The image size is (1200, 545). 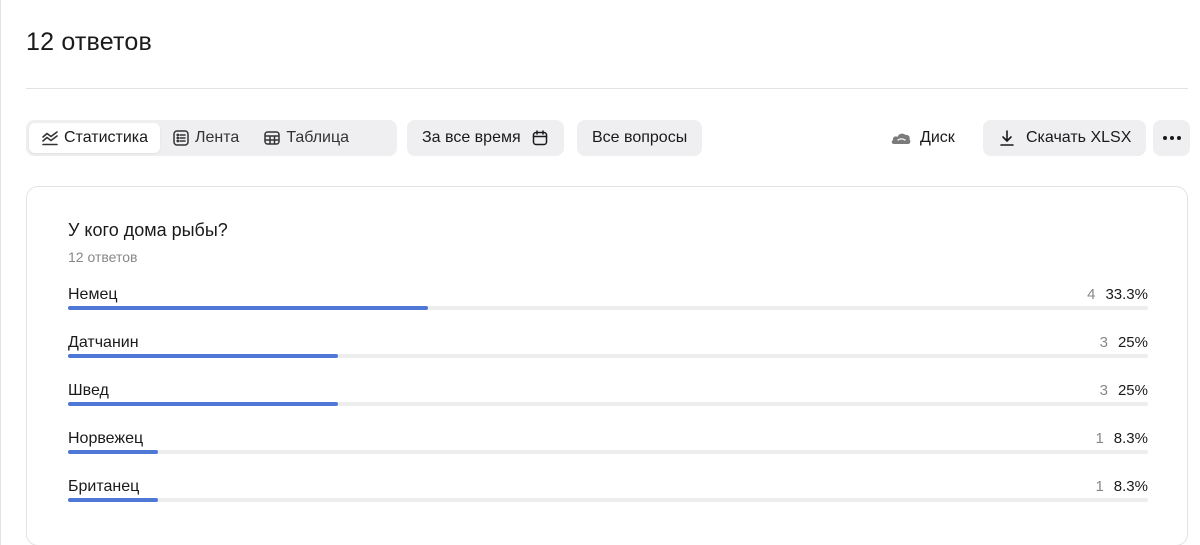 I want to click on tab-feed-label: Лента, so click(x=217, y=137).